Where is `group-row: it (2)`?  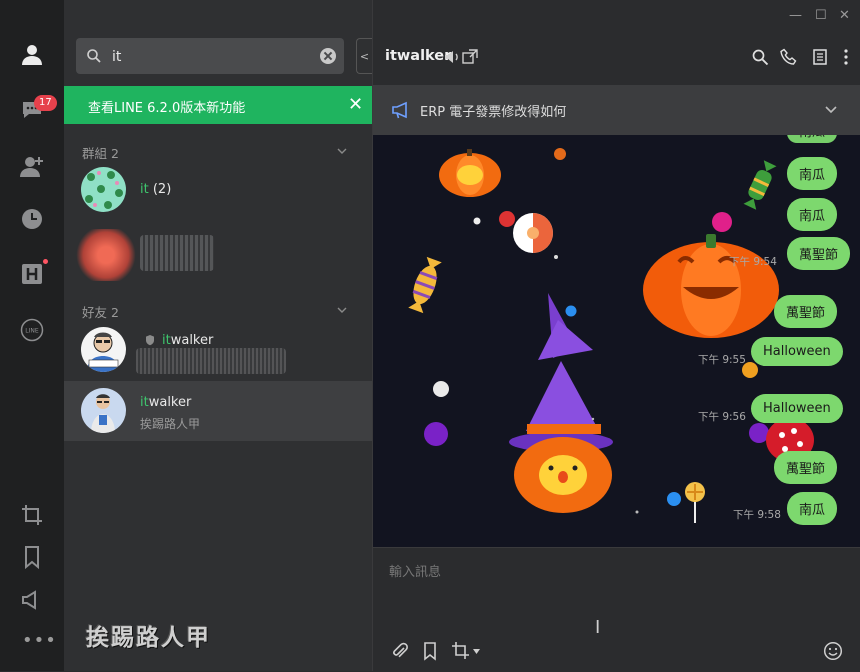 group-row: it (2) is located at coordinates (218, 190).